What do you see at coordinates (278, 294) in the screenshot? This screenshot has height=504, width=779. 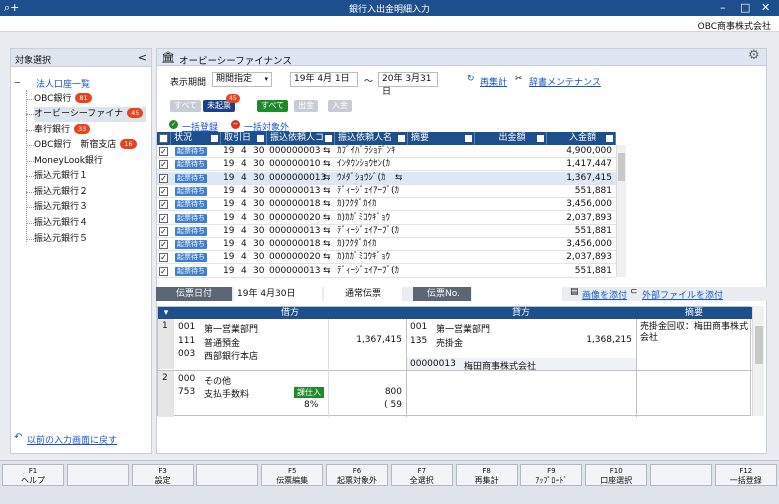 I see `voucher-date-input: 19年 4月30日` at bounding box center [278, 294].